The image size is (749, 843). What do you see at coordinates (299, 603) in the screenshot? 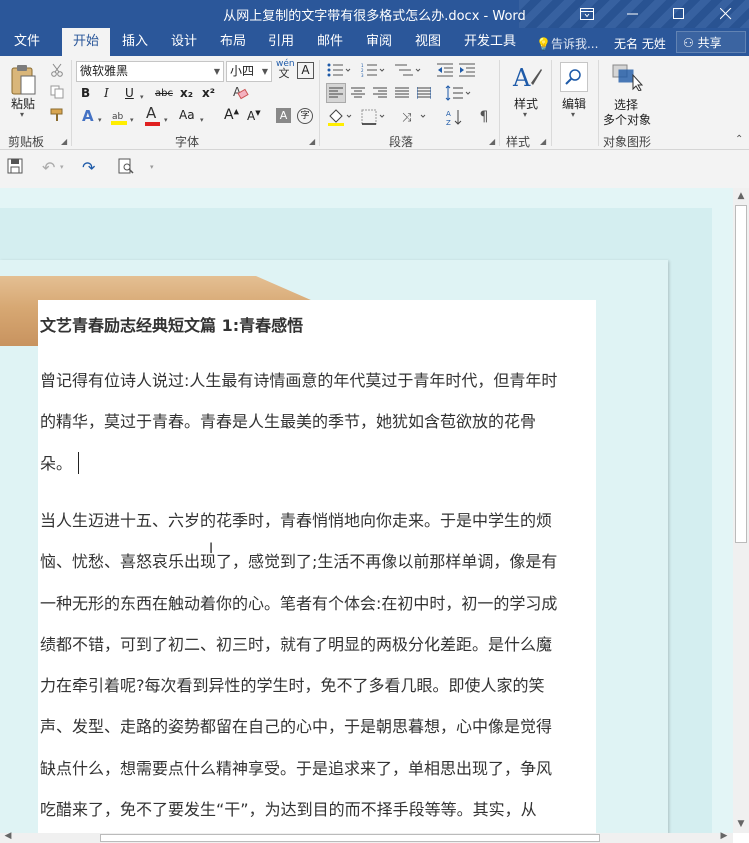
I see `paragraph-line: 一种无形的东西在触动着你的心。笔者有个体会:在初中时，初一的学习成` at bounding box center [299, 603].